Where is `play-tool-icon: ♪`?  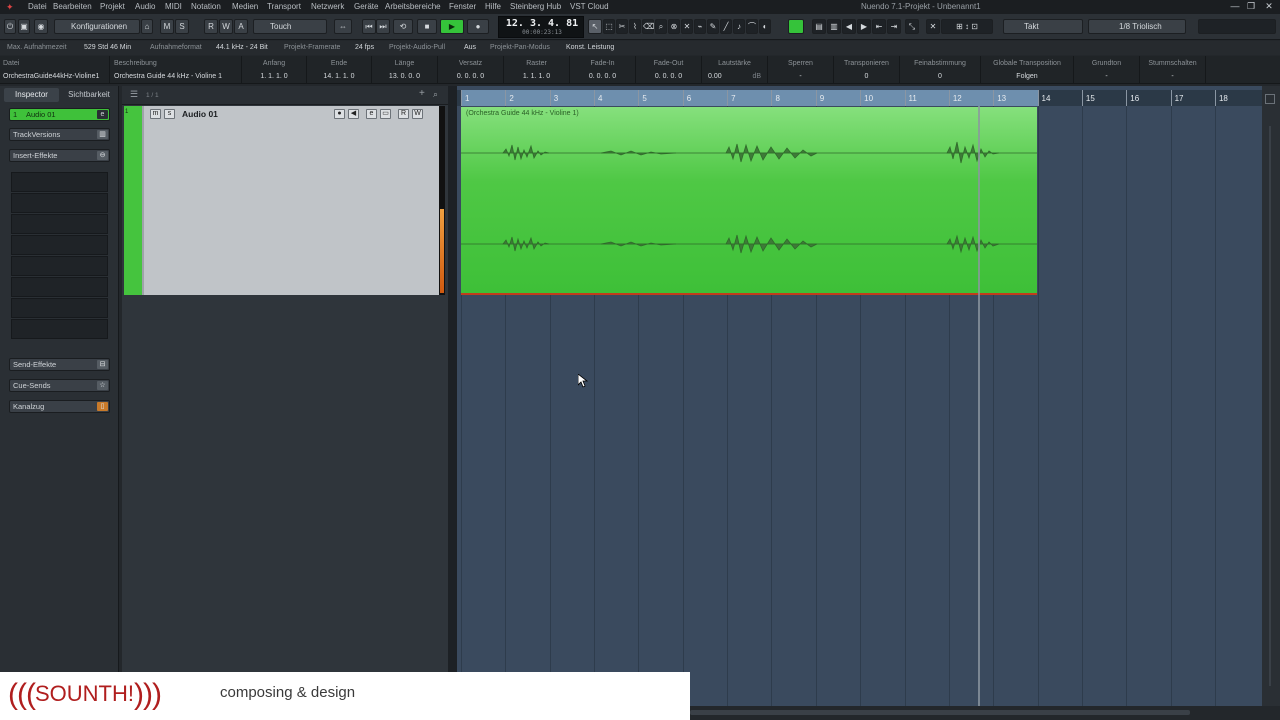 play-tool-icon: ♪ is located at coordinates (739, 26).